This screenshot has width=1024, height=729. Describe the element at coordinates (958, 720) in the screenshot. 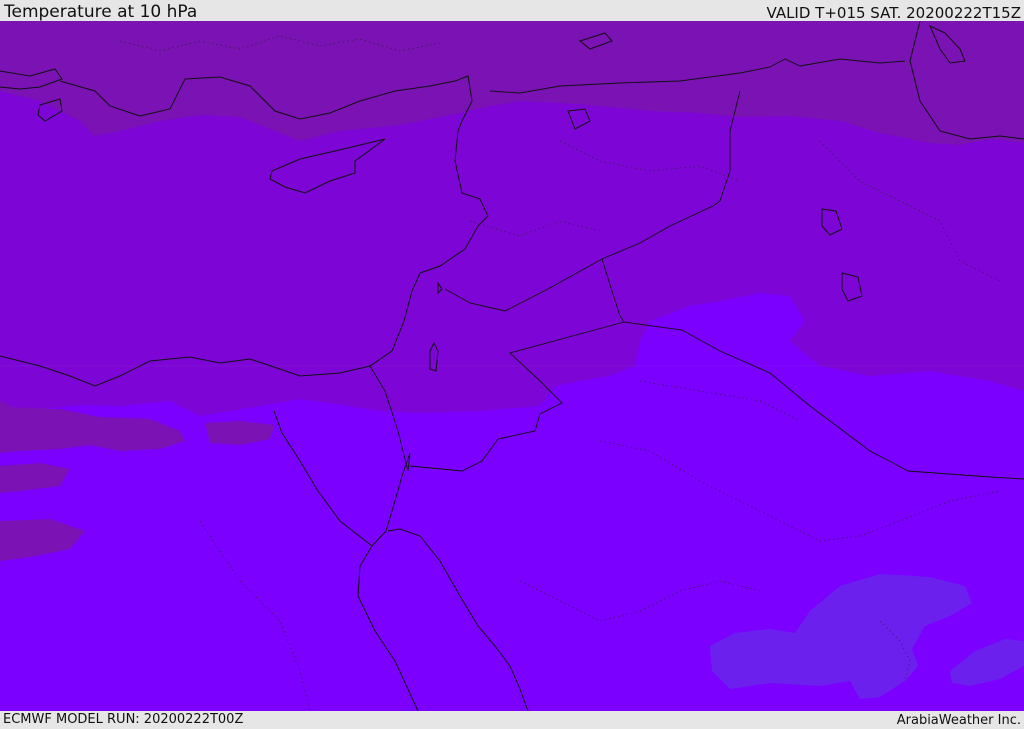

I see `credit: ArabiaWeather Inc.` at that location.